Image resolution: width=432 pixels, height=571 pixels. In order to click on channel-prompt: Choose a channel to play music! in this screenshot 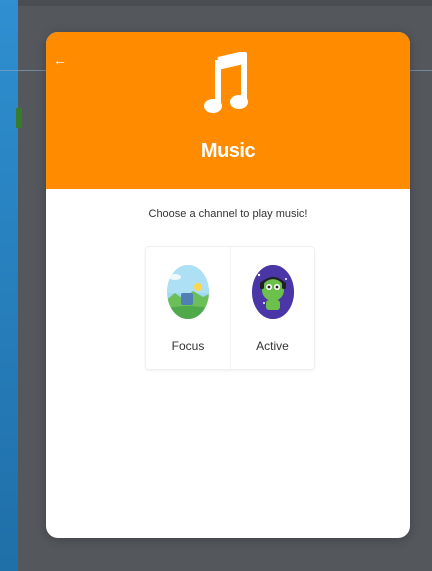, I will do `click(228, 214)`.